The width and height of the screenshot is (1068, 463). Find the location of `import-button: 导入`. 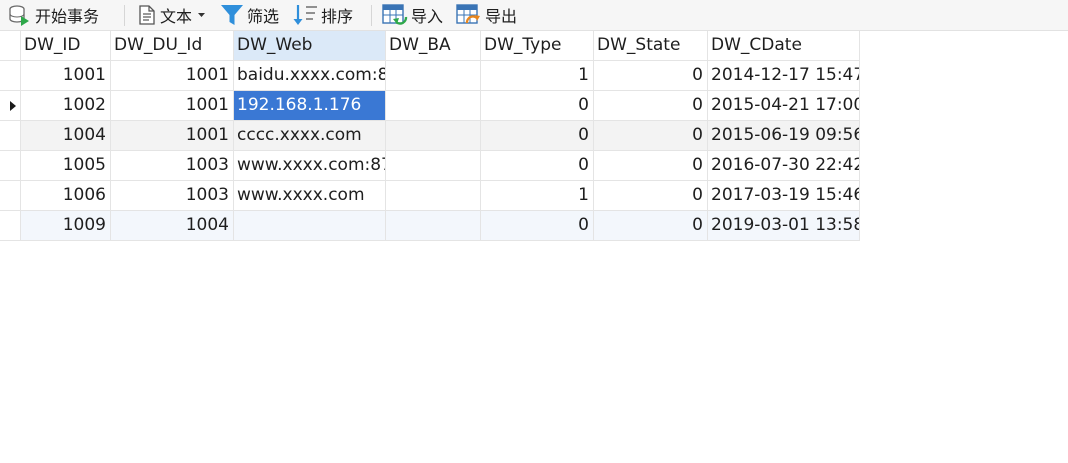

import-button: 导入 is located at coordinates (412, 15).